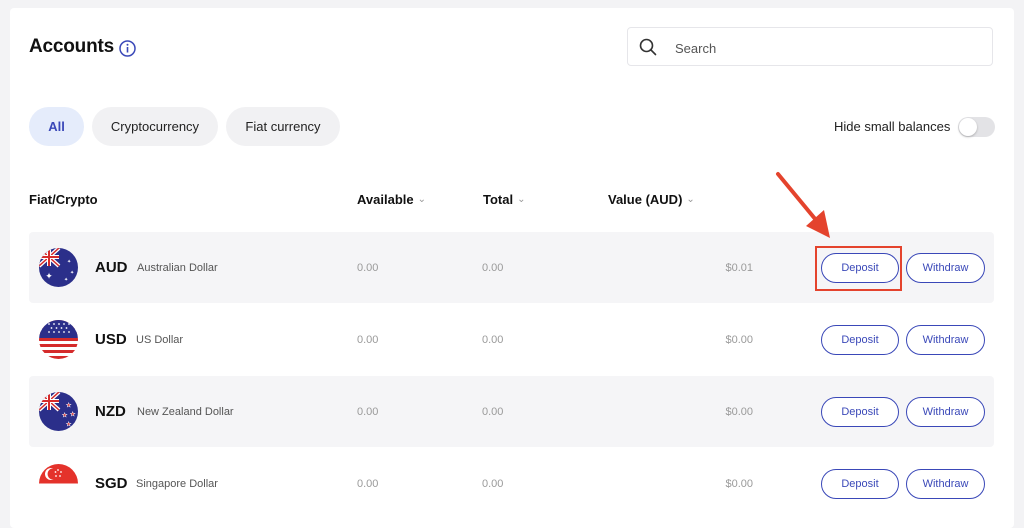 Image resolution: width=1024 pixels, height=528 pixels. What do you see at coordinates (892, 126) in the screenshot?
I see `hide-small-balances-label: Hide small balances` at bounding box center [892, 126].